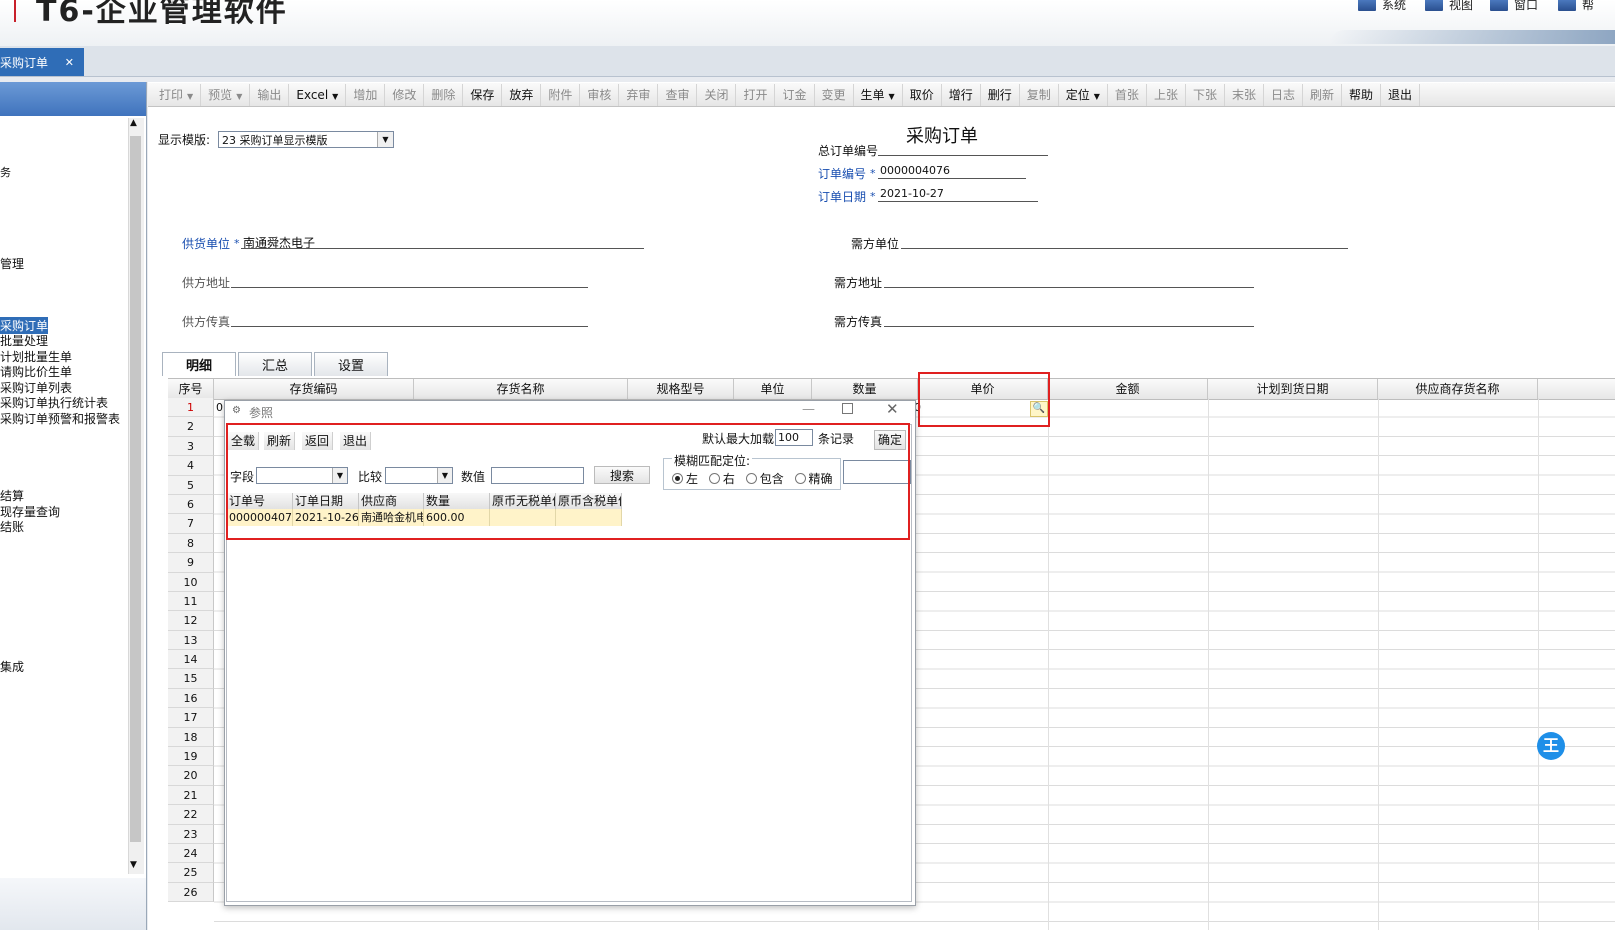 This screenshot has height=930, width=1615. Describe the element at coordinates (1382, 6) in the screenshot. I see `menu-system: 系统` at that location.